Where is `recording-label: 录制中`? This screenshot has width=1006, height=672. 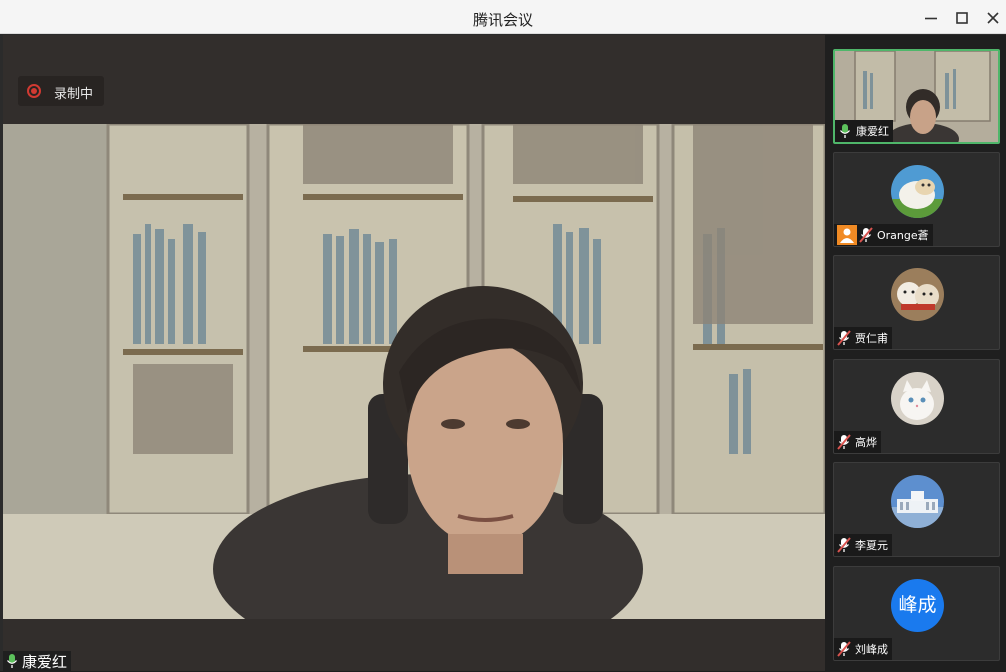 recording-label: 录制中 is located at coordinates (74, 94).